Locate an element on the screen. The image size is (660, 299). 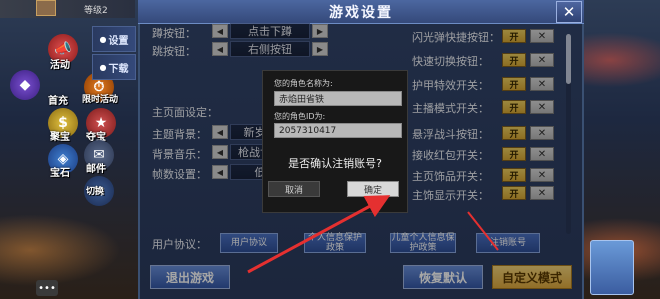
side-item-label: 切换 is located at coordinates (95, 192).